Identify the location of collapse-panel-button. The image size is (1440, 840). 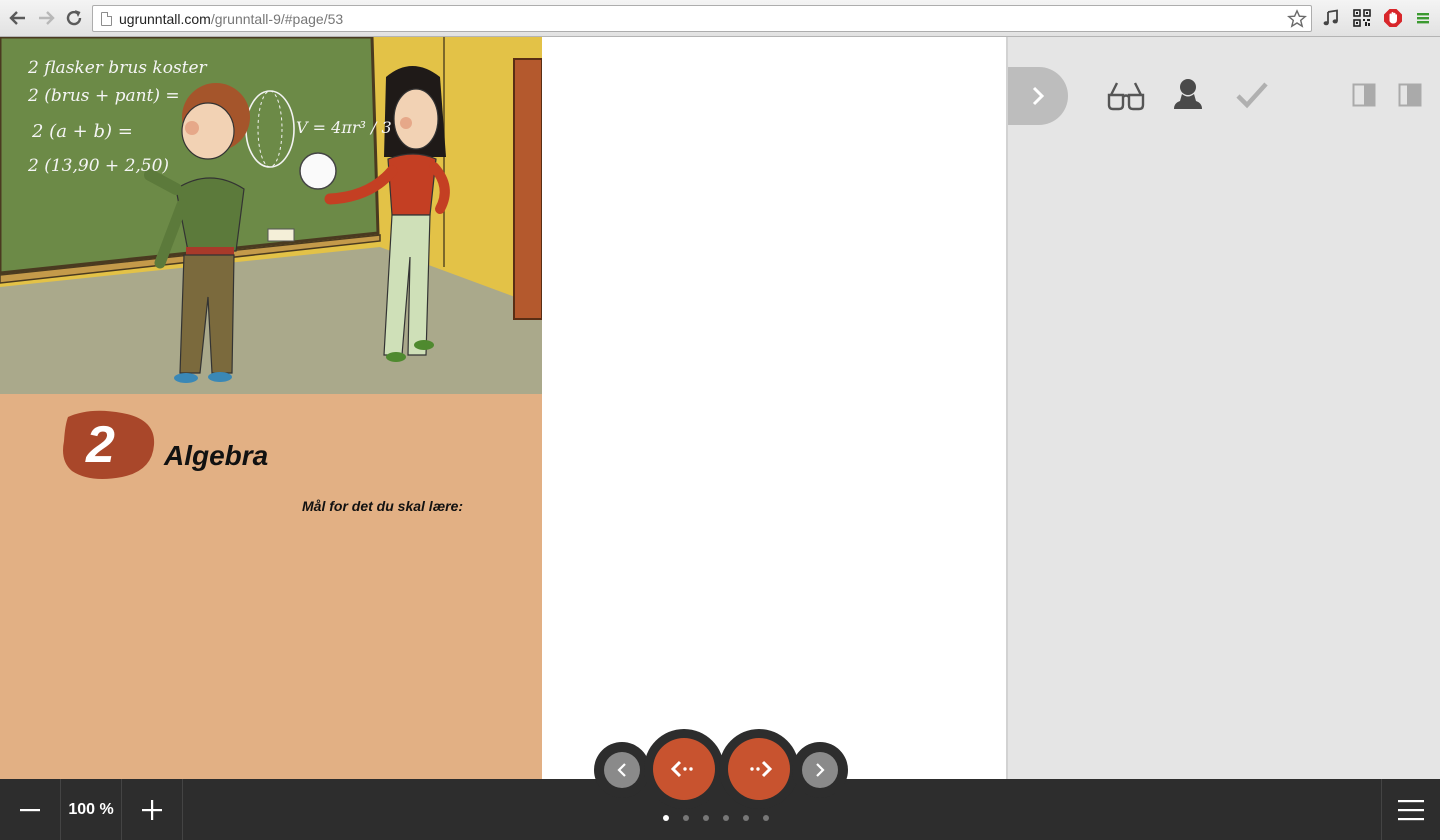
(1038, 96).